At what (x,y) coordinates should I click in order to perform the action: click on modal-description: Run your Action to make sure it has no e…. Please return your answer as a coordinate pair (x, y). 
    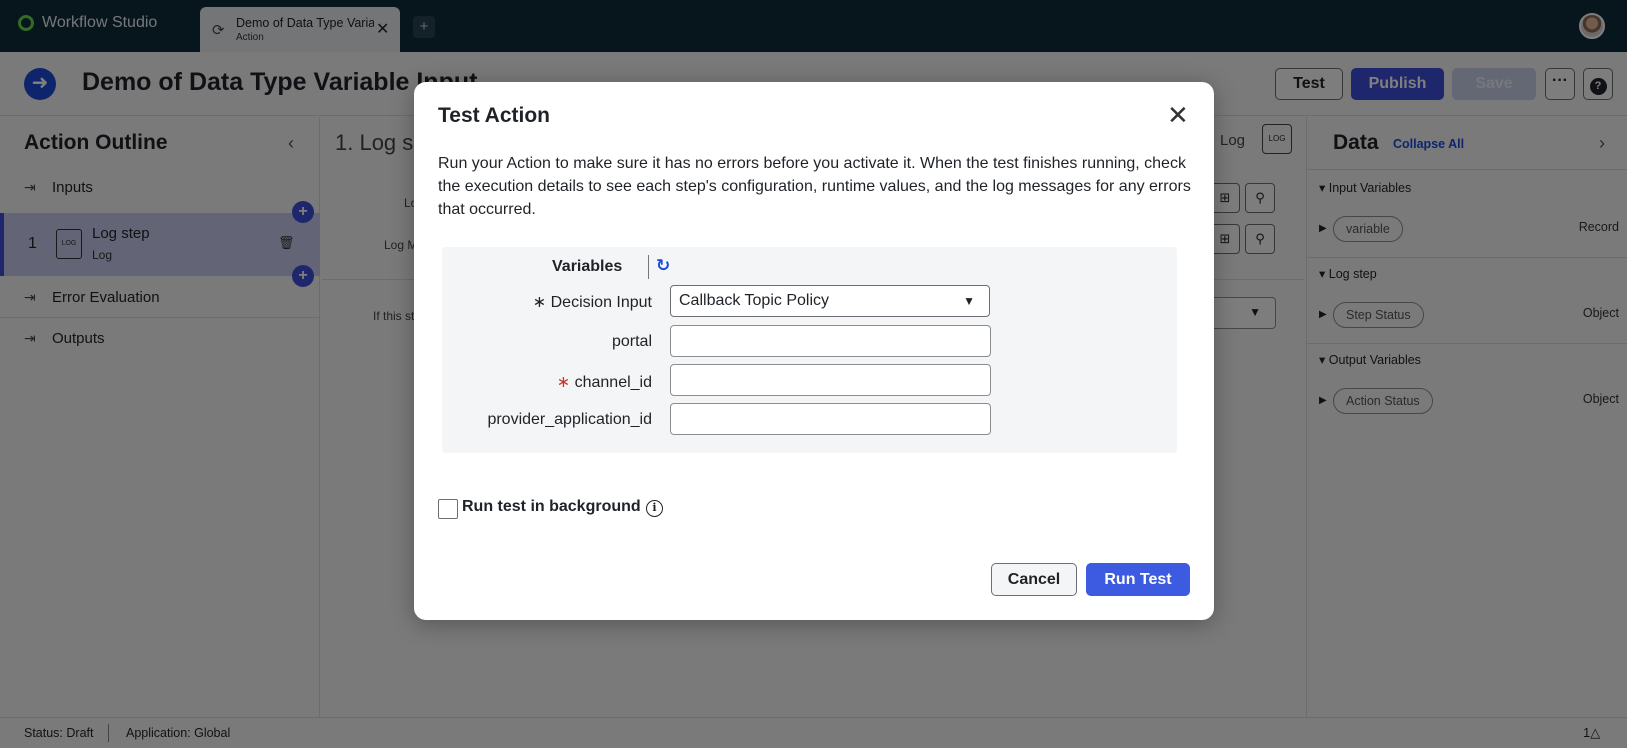
    Looking at the image, I should click on (814, 186).